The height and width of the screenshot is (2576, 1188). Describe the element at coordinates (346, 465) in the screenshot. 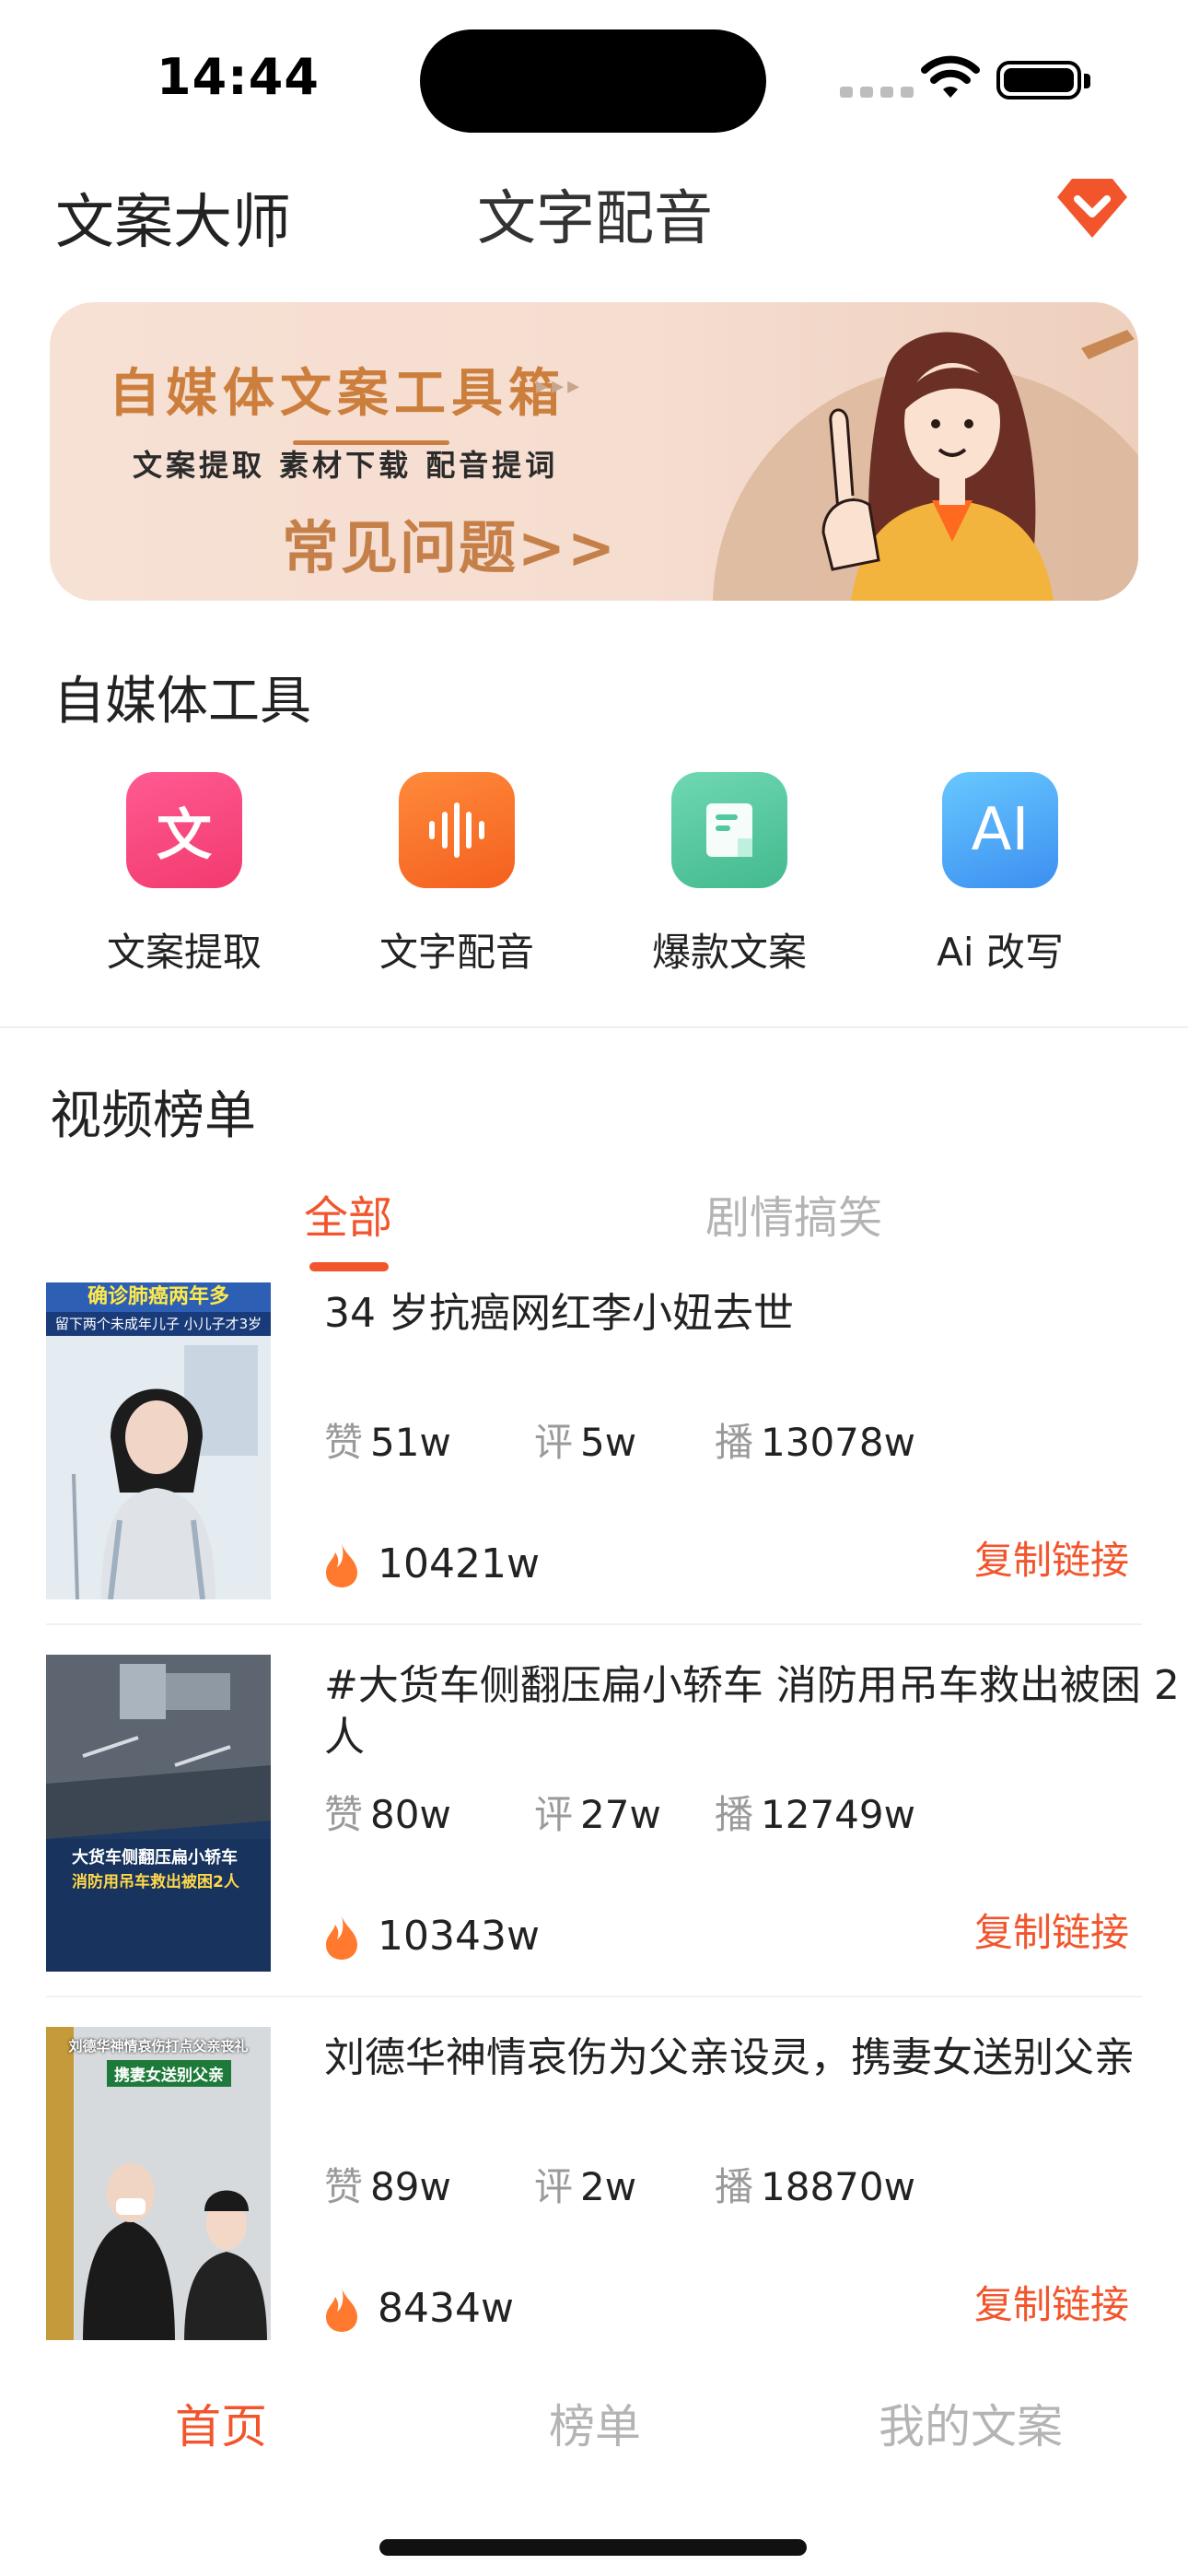

I see `banner-subtitle: 文案提取 素材下载 配音提词` at that location.